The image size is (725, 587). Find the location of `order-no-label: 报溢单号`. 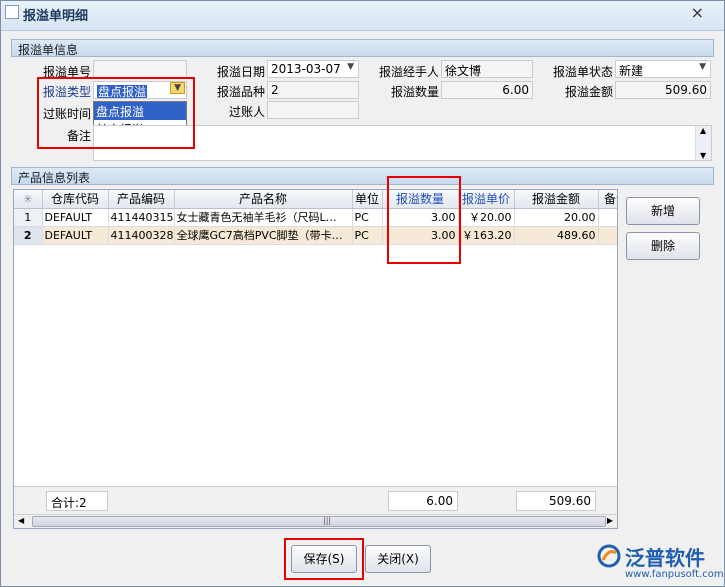

order-no-label: 报溢单号 is located at coordinates (66, 72).